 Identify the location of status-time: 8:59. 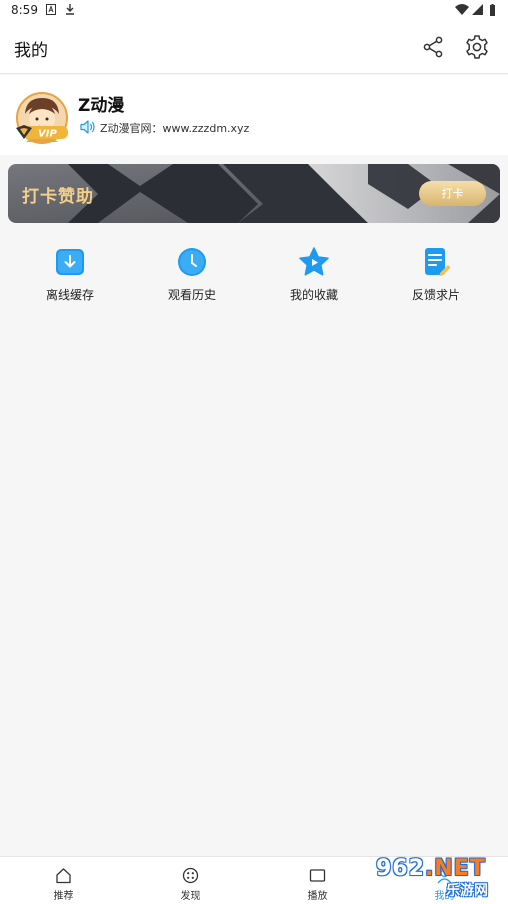
(24, 10).